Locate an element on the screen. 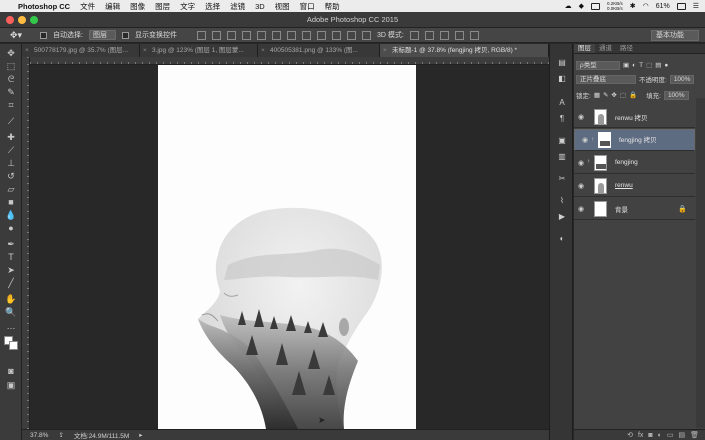 The image size is (705, 440). character-panel-icon: A is located at coordinates (562, 102).